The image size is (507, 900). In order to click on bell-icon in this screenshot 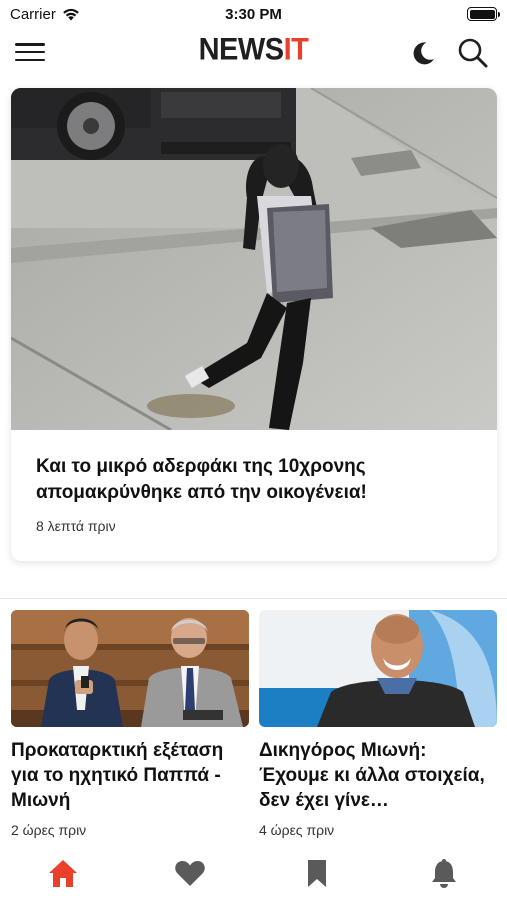, I will do `click(443, 873)`.